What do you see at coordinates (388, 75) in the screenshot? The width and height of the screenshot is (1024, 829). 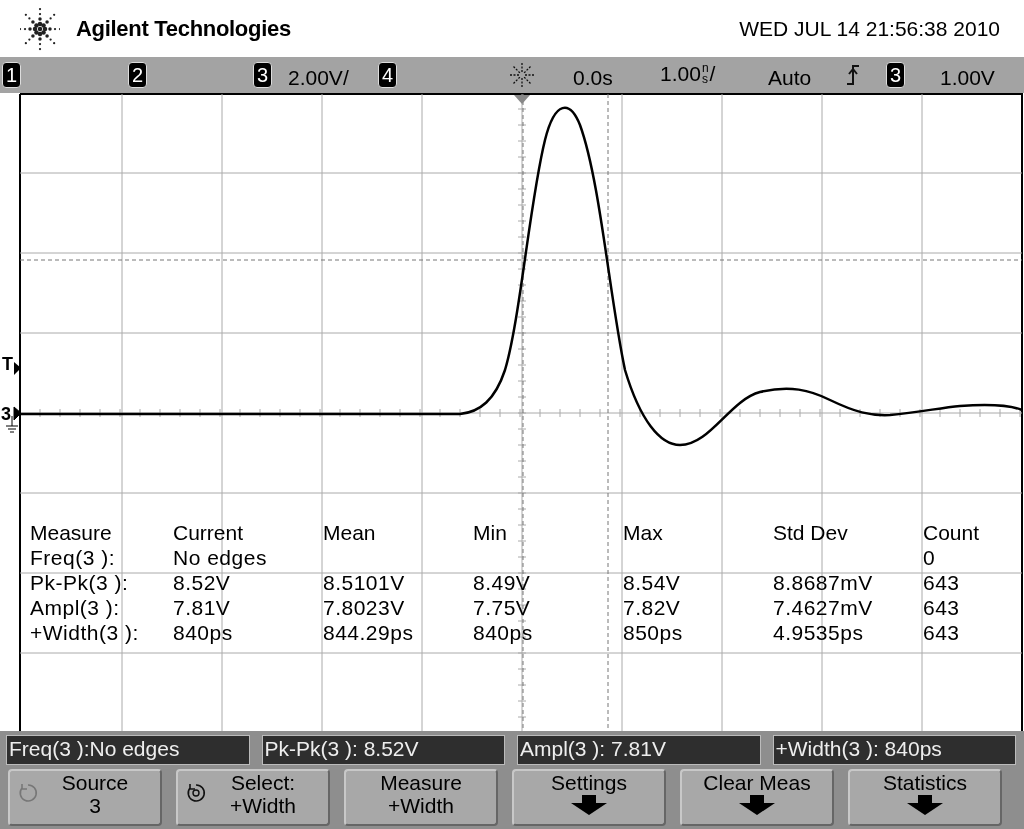 I see `channel-key: 4` at bounding box center [388, 75].